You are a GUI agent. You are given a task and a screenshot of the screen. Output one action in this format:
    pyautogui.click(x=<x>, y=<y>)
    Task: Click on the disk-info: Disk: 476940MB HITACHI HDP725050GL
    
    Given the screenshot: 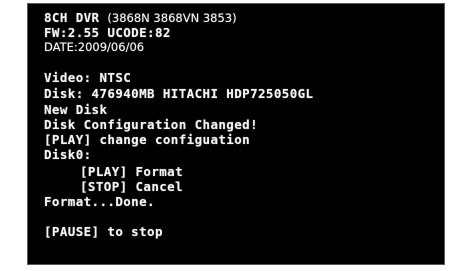 What is the action you would take?
    pyautogui.click(x=179, y=93)
    